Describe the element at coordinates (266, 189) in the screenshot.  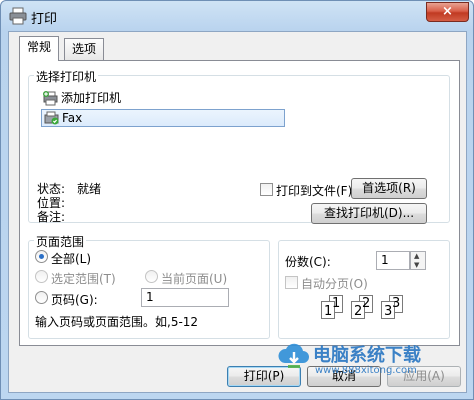
I see `print-to-file-checkbox` at that location.